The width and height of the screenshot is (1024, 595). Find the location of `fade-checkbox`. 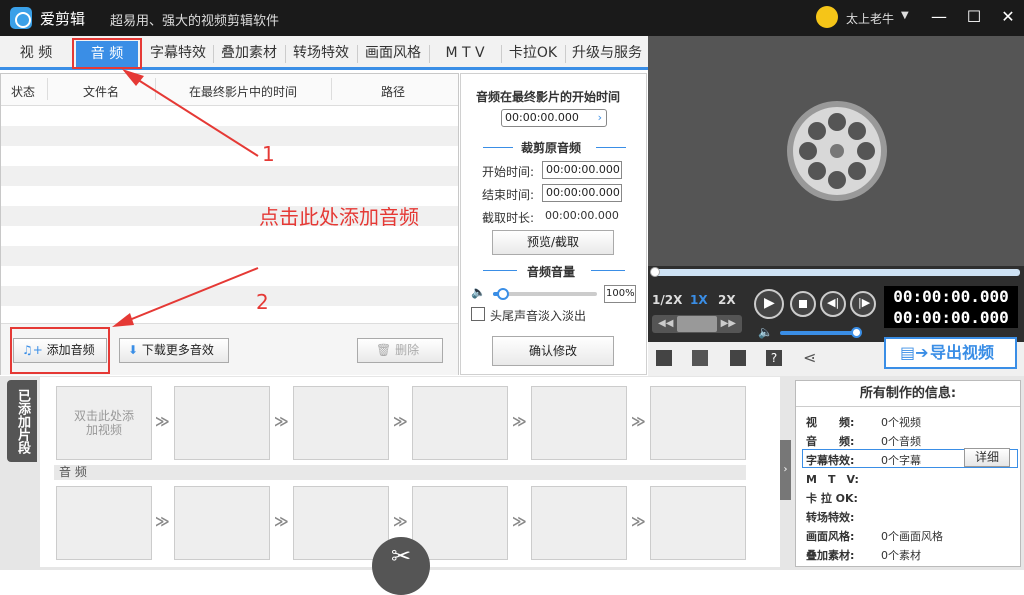

fade-checkbox is located at coordinates (478, 314).